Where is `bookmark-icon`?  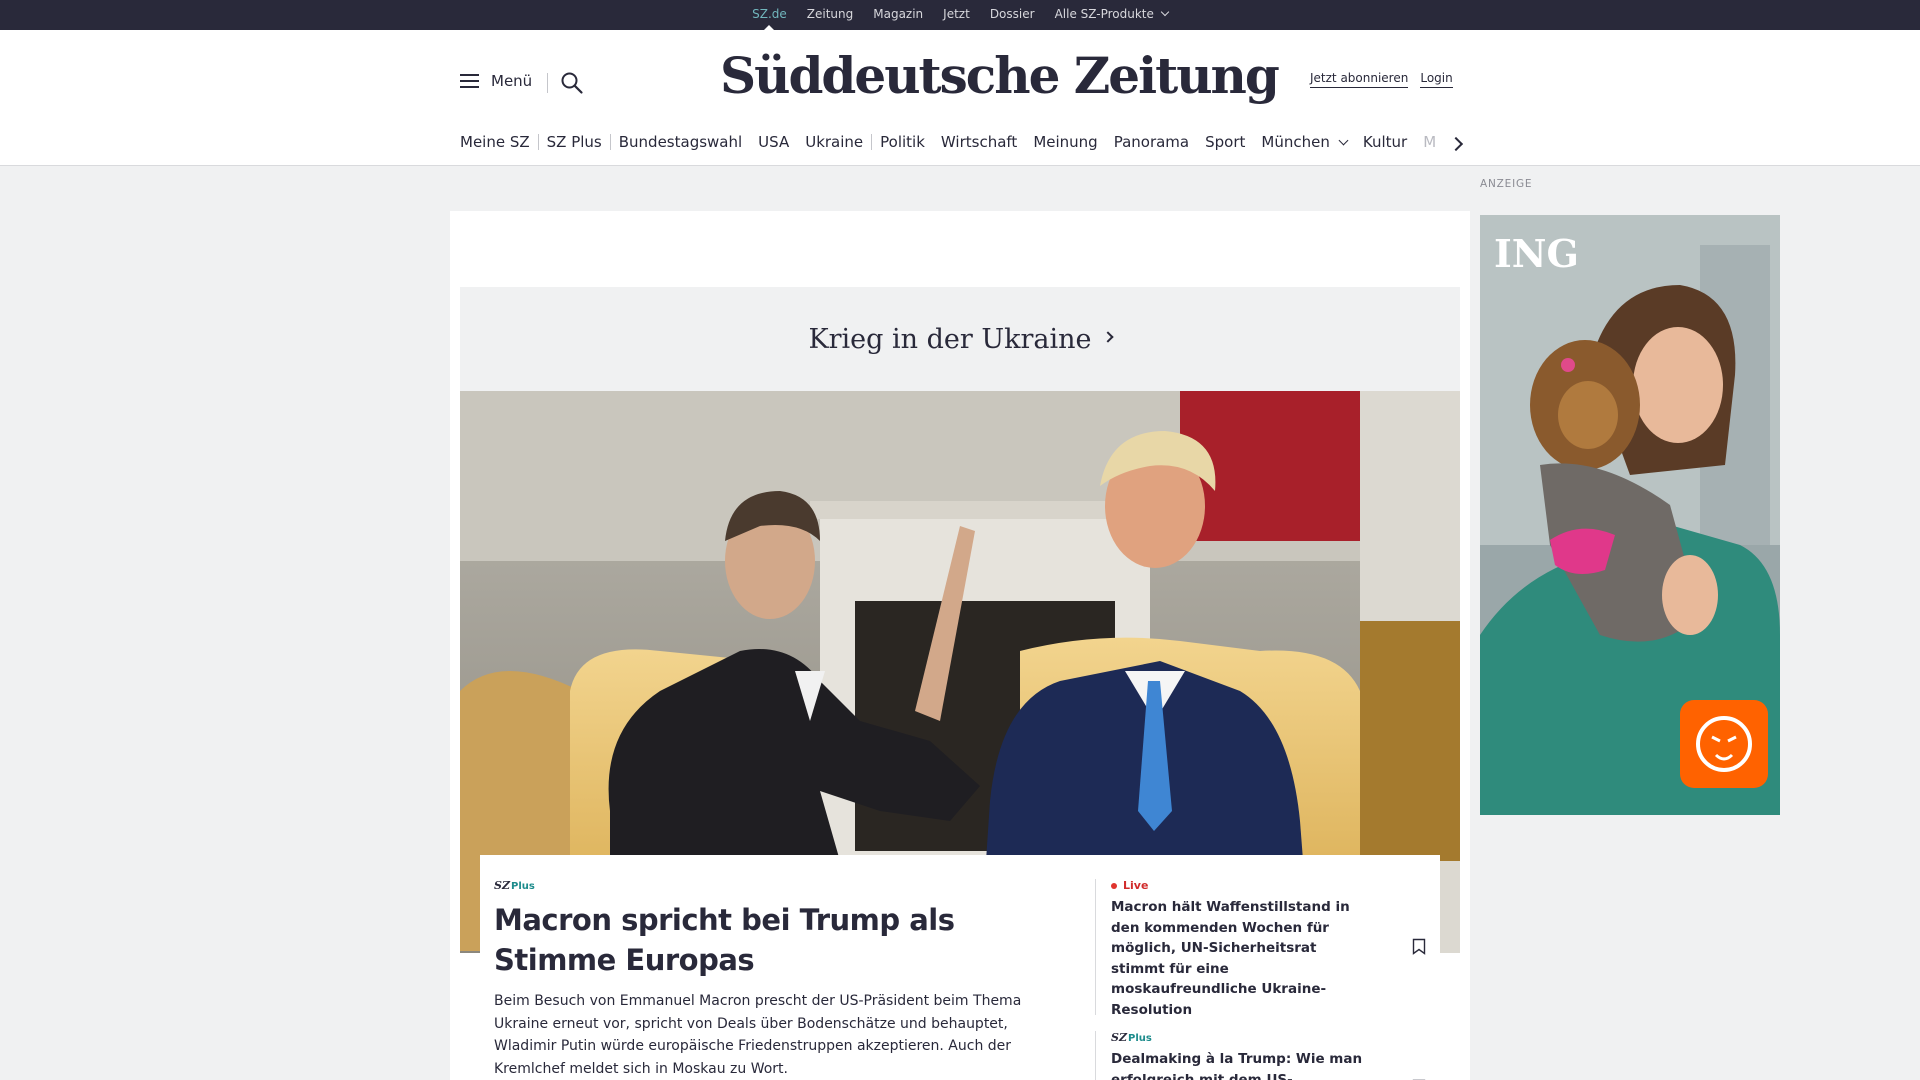 bookmark-icon is located at coordinates (1419, 946).